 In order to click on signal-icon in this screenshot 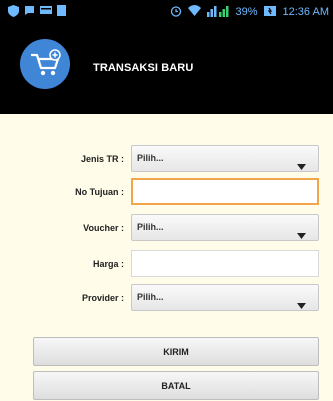, I will do `click(218, 12)`.